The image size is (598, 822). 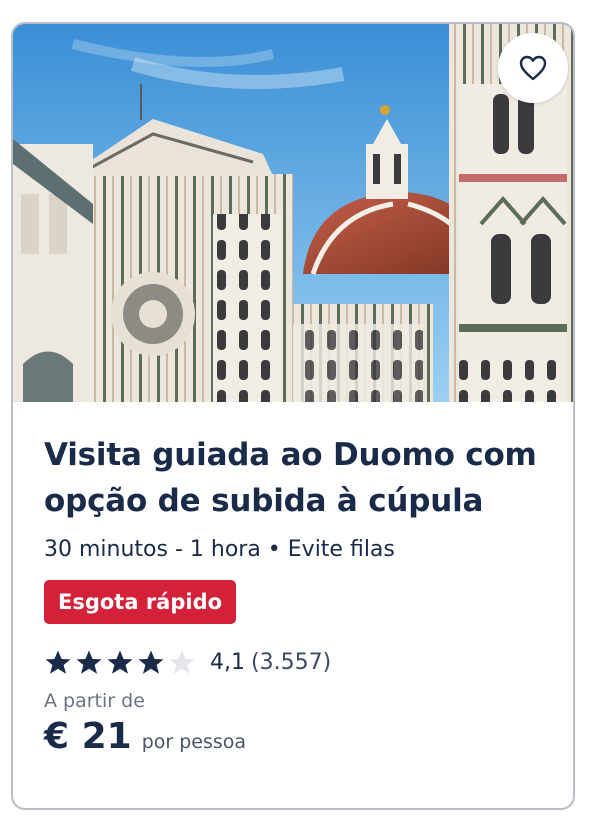 I want to click on favorite-button, so click(x=533, y=68).